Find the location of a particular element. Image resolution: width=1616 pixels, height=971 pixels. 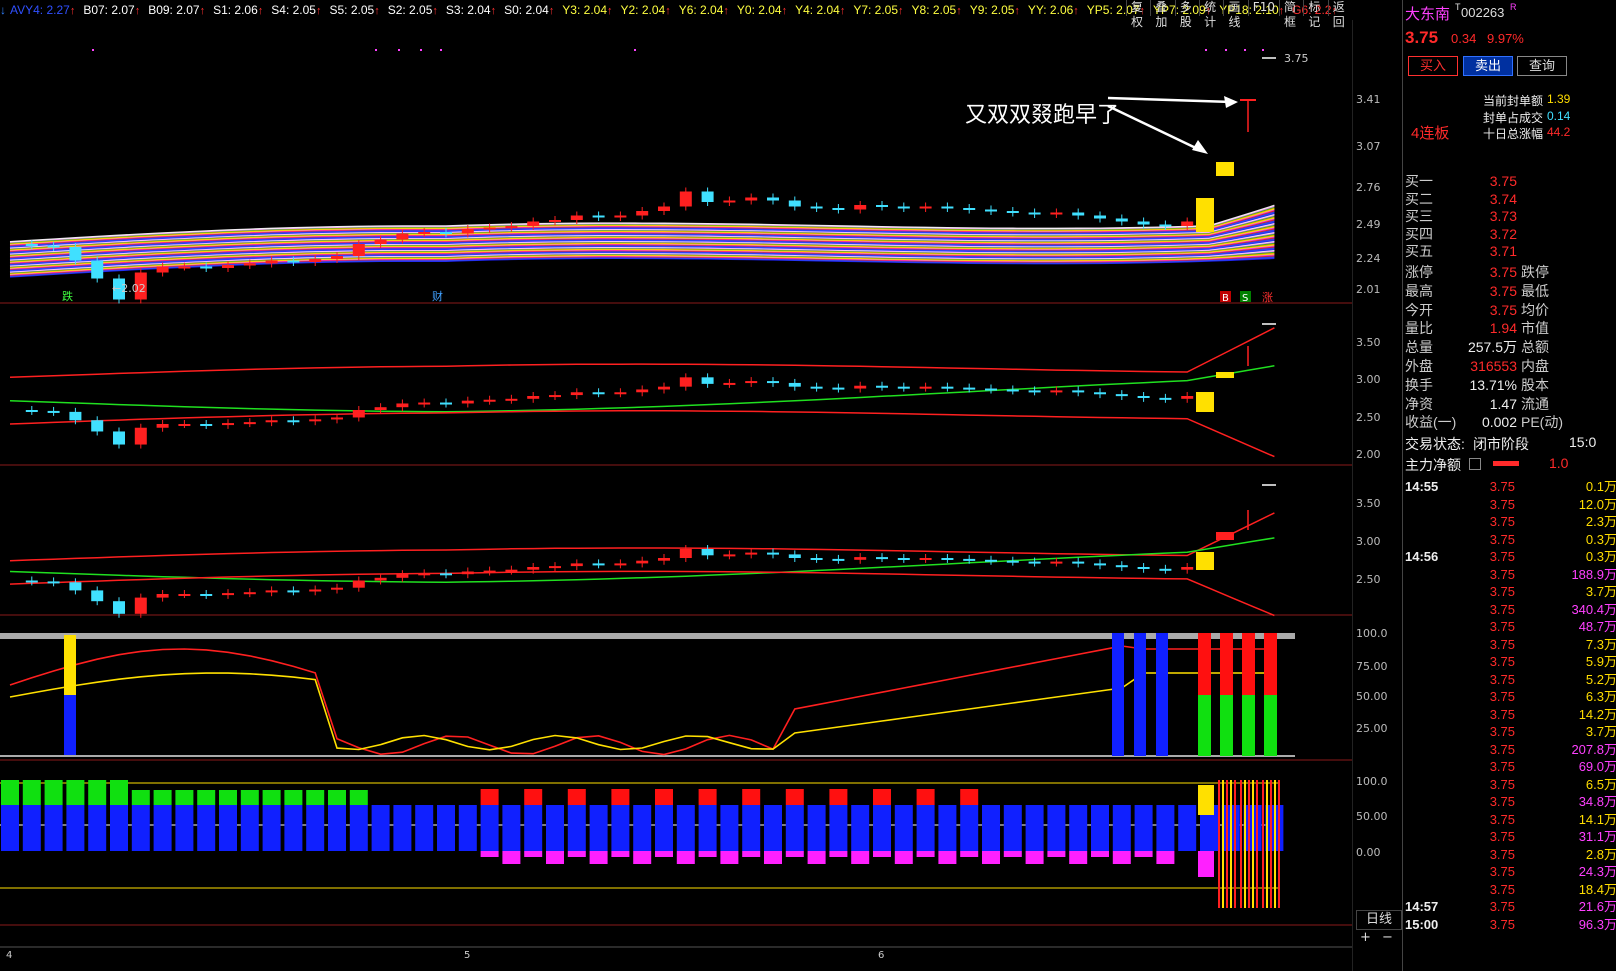

tick-row: 3.75 31.1万 is located at coordinates (1509, 837).